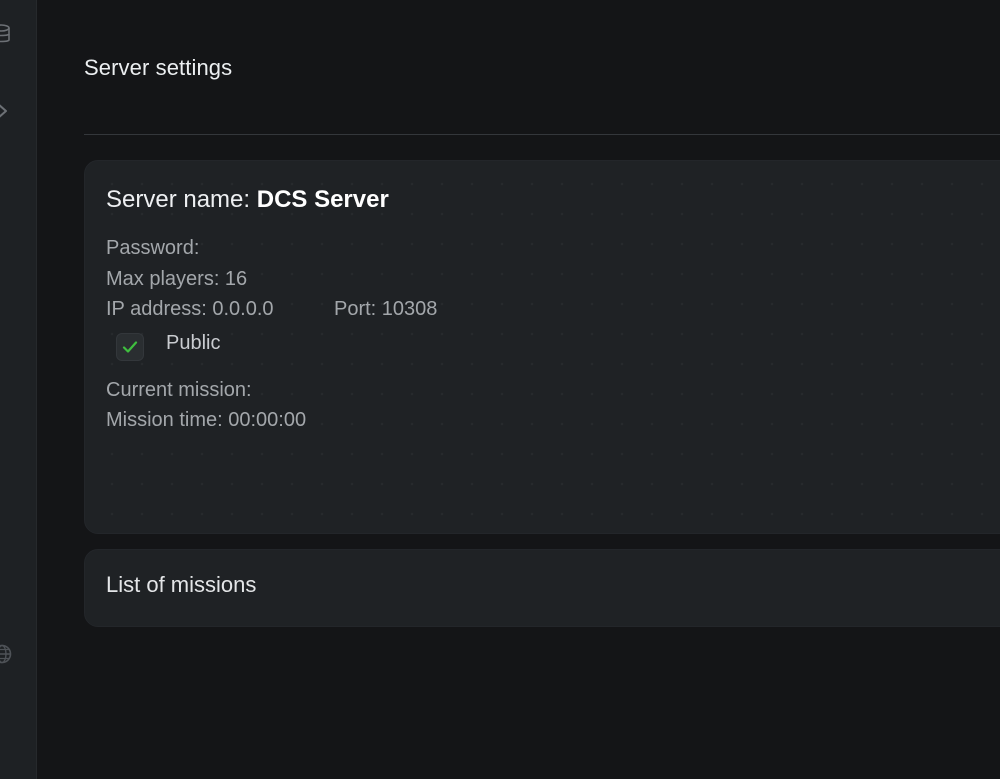 The width and height of the screenshot is (1000, 779). What do you see at coordinates (153, 248) in the screenshot?
I see `password-field: Password:` at bounding box center [153, 248].